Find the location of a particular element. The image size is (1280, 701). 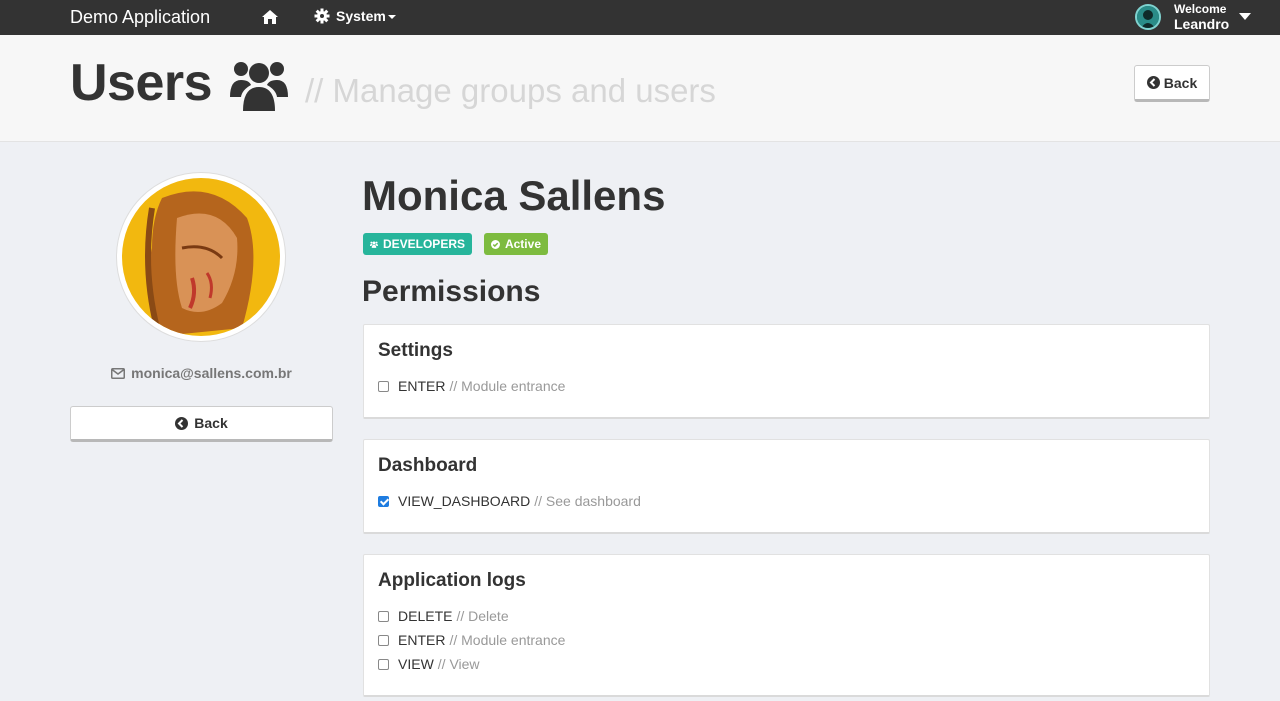

permissions-heading: Permissions is located at coordinates (451, 291).